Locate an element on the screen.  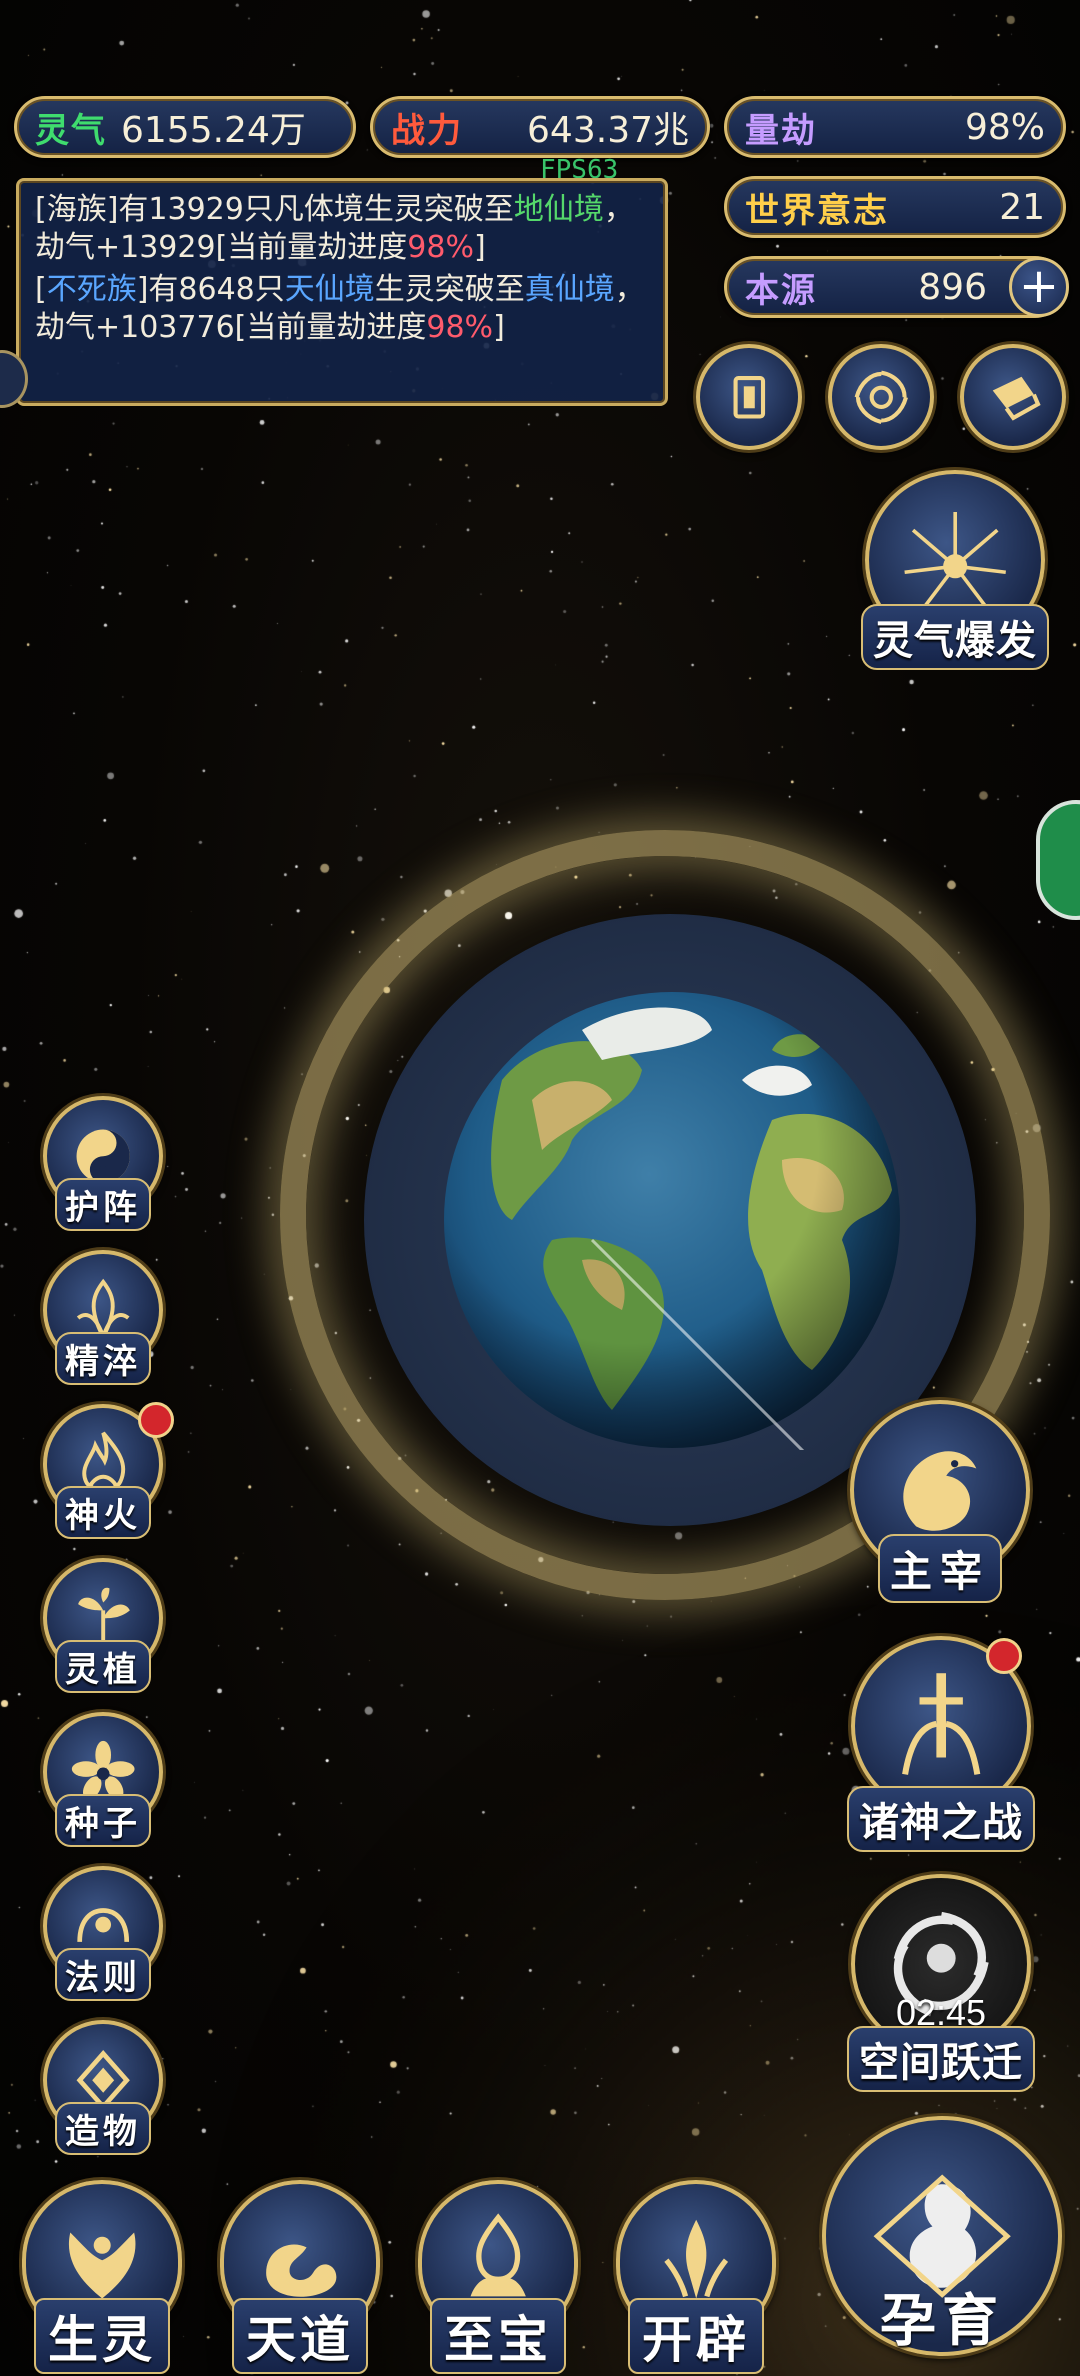
nav-tab: 至宝 is located at coordinates (498, 2278).